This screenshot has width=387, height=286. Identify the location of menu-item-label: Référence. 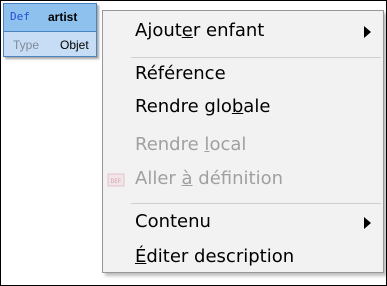
(180, 73).